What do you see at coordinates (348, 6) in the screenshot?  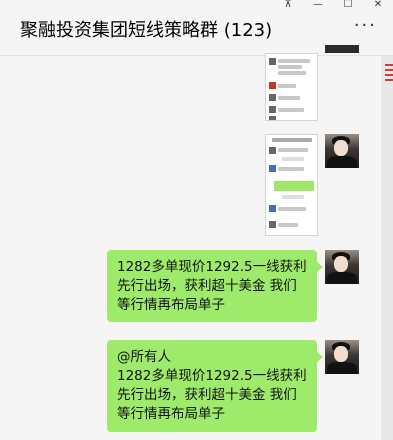 I see `maximize-icon: ☐` at bounding box center [348, 6].